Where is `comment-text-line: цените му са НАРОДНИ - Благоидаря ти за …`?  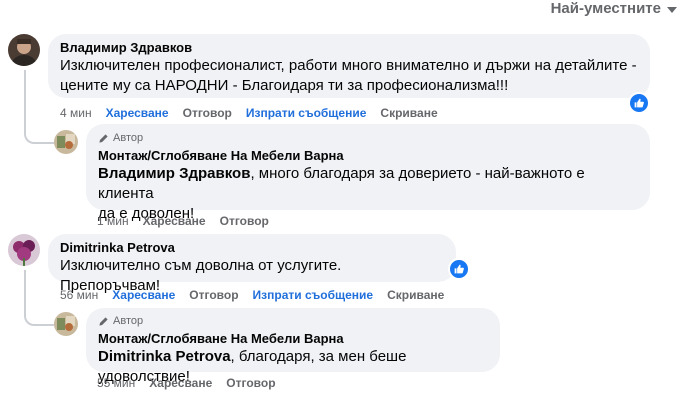 comment-text-line: цените му са НАРОДНИ - Благоидаря ти за … is located at coordinates (284, 85).